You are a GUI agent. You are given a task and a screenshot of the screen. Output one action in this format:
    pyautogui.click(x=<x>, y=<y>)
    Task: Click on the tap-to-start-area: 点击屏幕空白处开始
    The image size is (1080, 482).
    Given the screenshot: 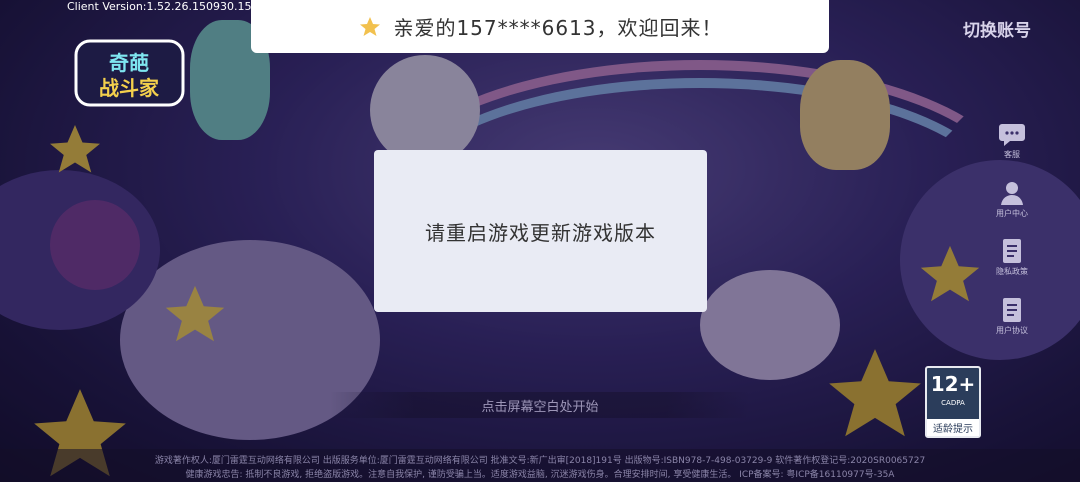 What is the action you would take?
    pyautogui.click(x=540, y=405)
    